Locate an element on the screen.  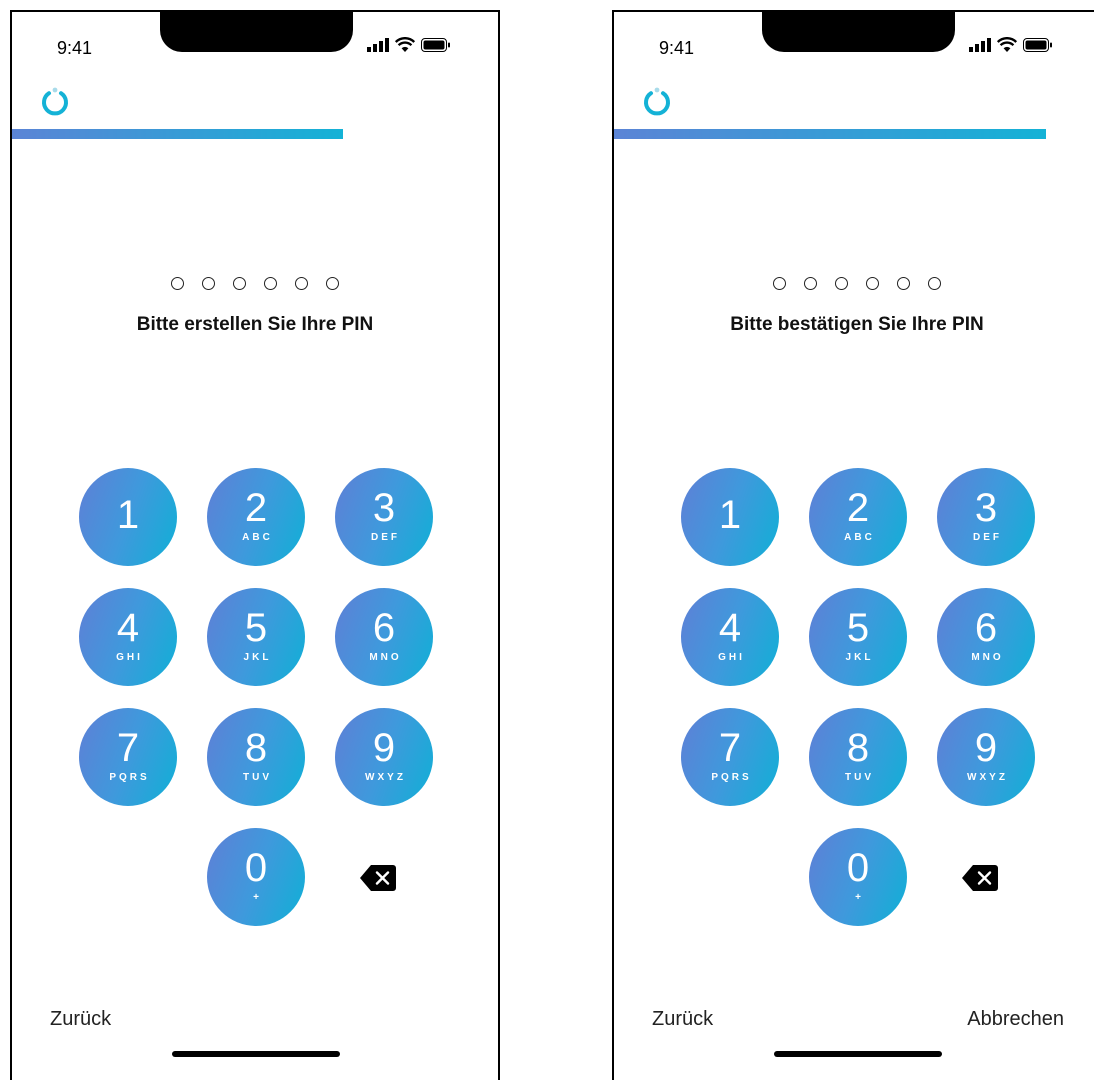
pin-prompt: Bitte erstellen Sie Ihre PIN is located at coordinates (255, 324).